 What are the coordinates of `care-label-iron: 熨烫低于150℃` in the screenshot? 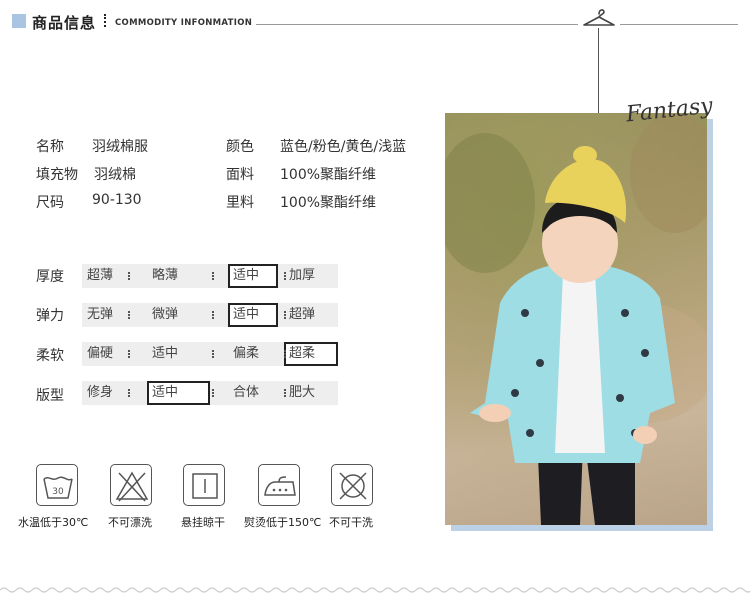 It's located at (283, 522).